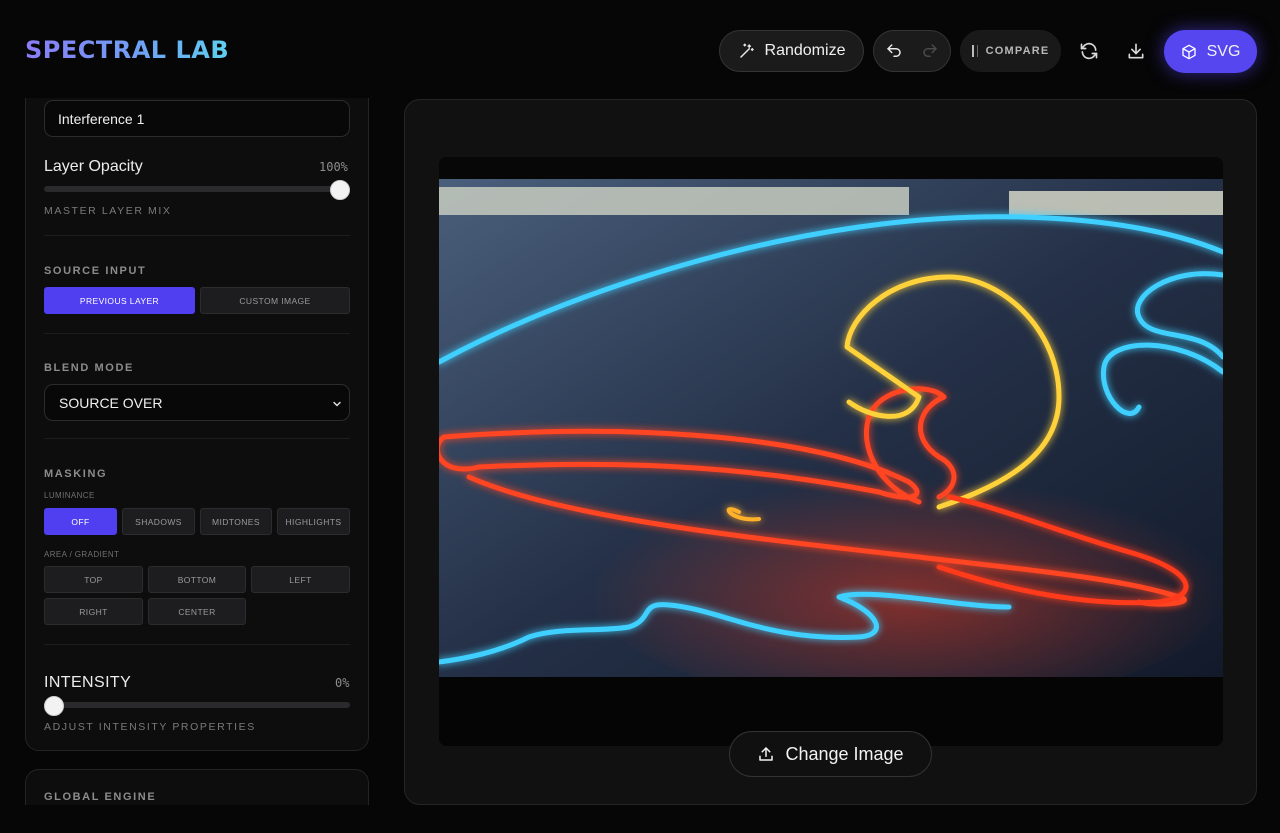 This screenshot has height=833, width=1280. What do you see at coordinates (150, 727) in the screenshot?
I see `intensity-subtitle: ADJUST INTENSITY PROPERTIES` at bounding box center [150, 727].